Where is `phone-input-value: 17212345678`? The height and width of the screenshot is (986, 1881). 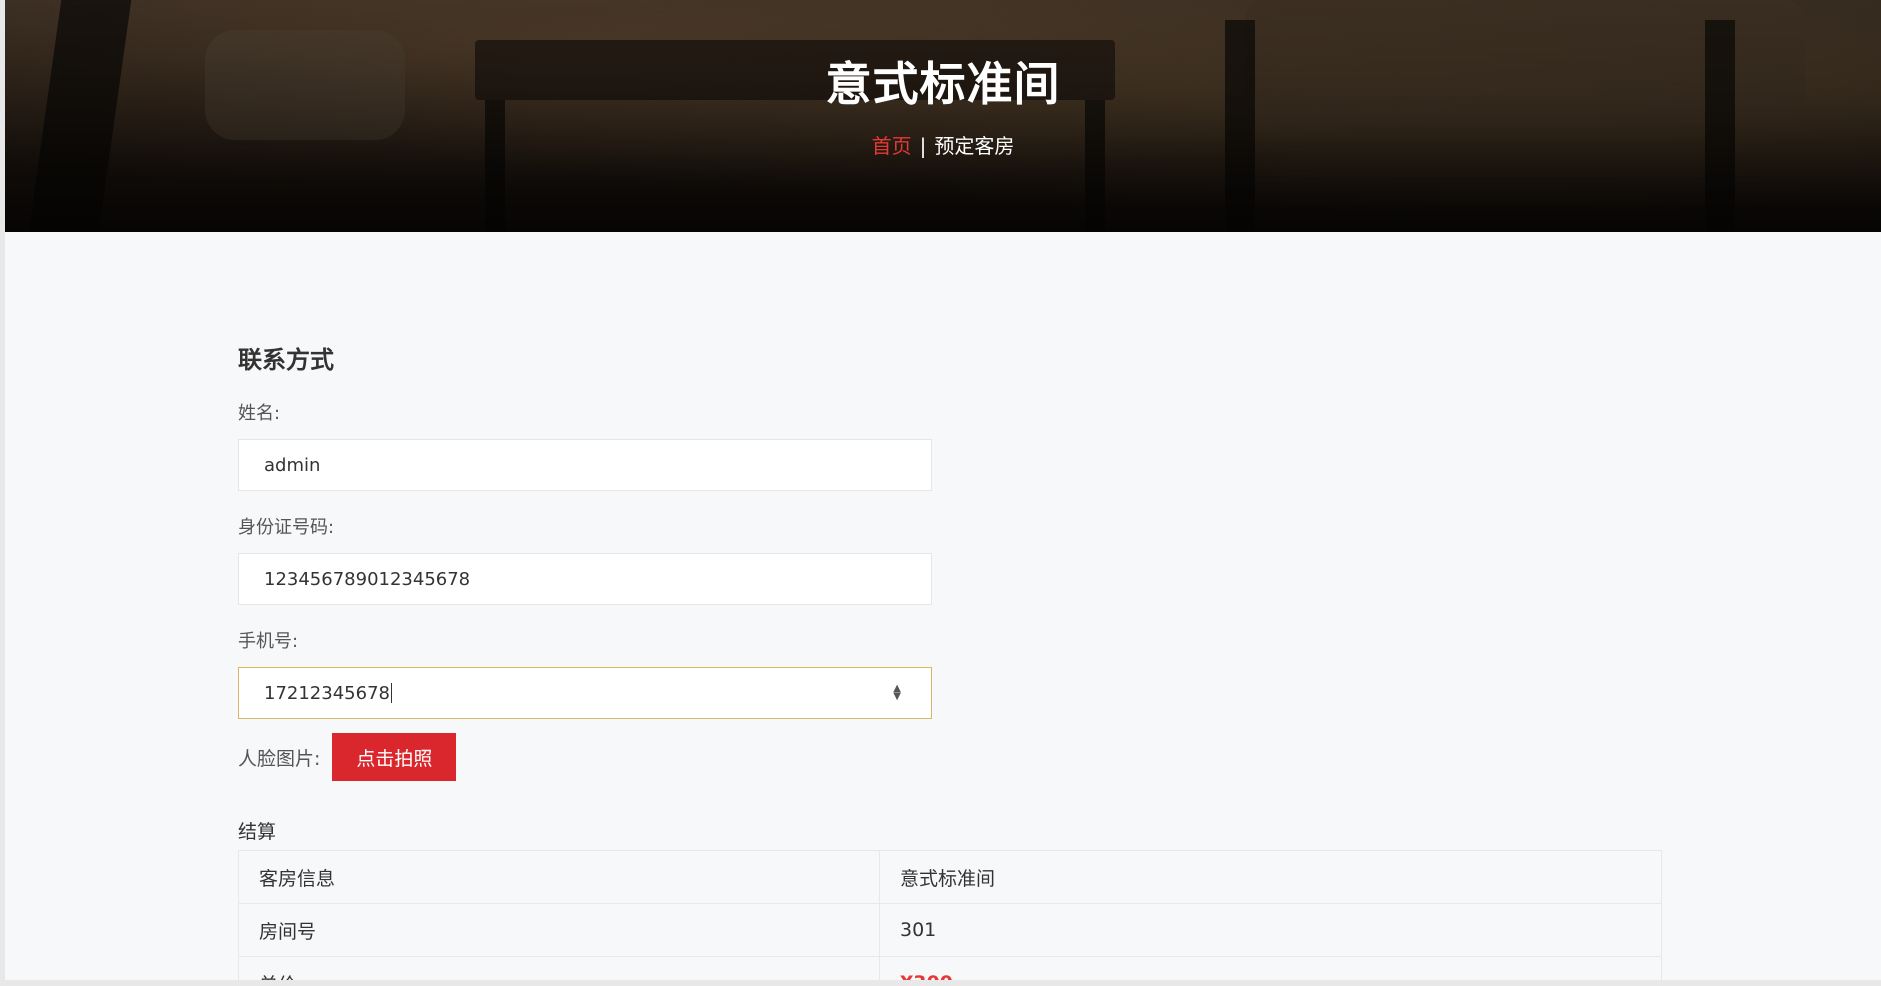 phone-input-value: 17212345678 is located at coordinates (327, 693).